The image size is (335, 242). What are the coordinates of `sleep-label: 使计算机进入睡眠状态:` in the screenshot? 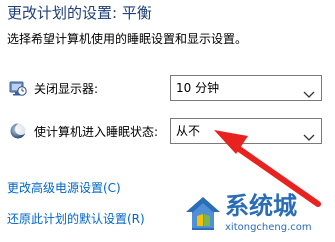 It's located at (96, 132).